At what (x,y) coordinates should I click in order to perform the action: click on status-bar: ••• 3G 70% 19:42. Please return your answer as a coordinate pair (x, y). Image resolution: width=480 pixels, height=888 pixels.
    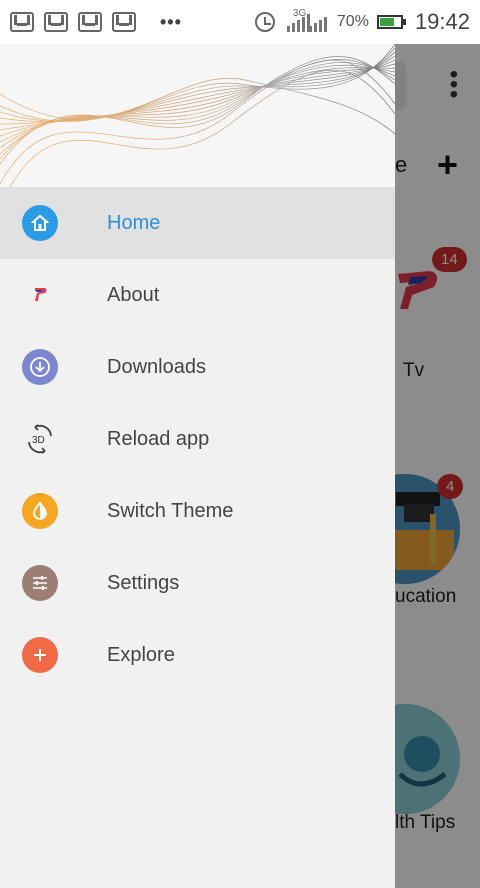
    Looking at the image, I should click on (240, 22).